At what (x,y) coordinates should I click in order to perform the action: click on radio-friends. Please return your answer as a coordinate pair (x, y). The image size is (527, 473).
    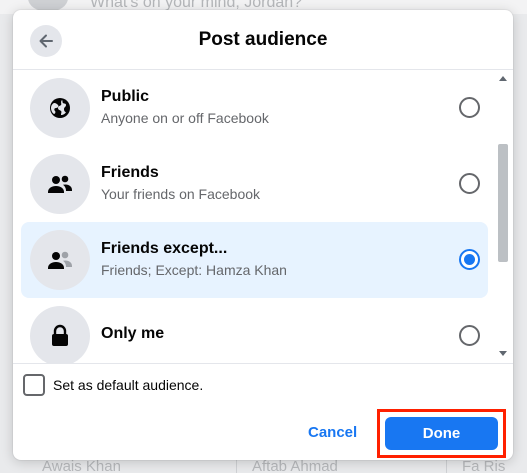
    Looking at the image, I should click on (469, 183).